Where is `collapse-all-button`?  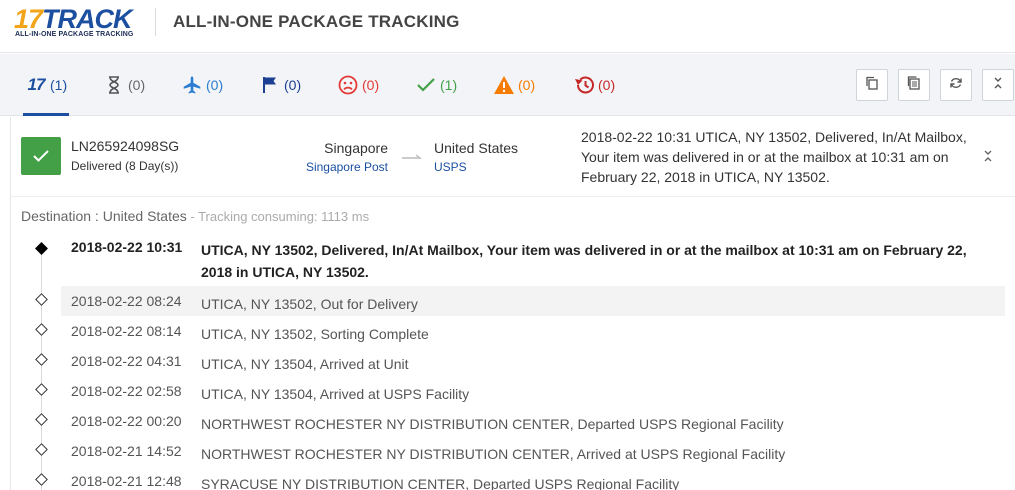 collapse-all-button is located at coordinates (998, 85).